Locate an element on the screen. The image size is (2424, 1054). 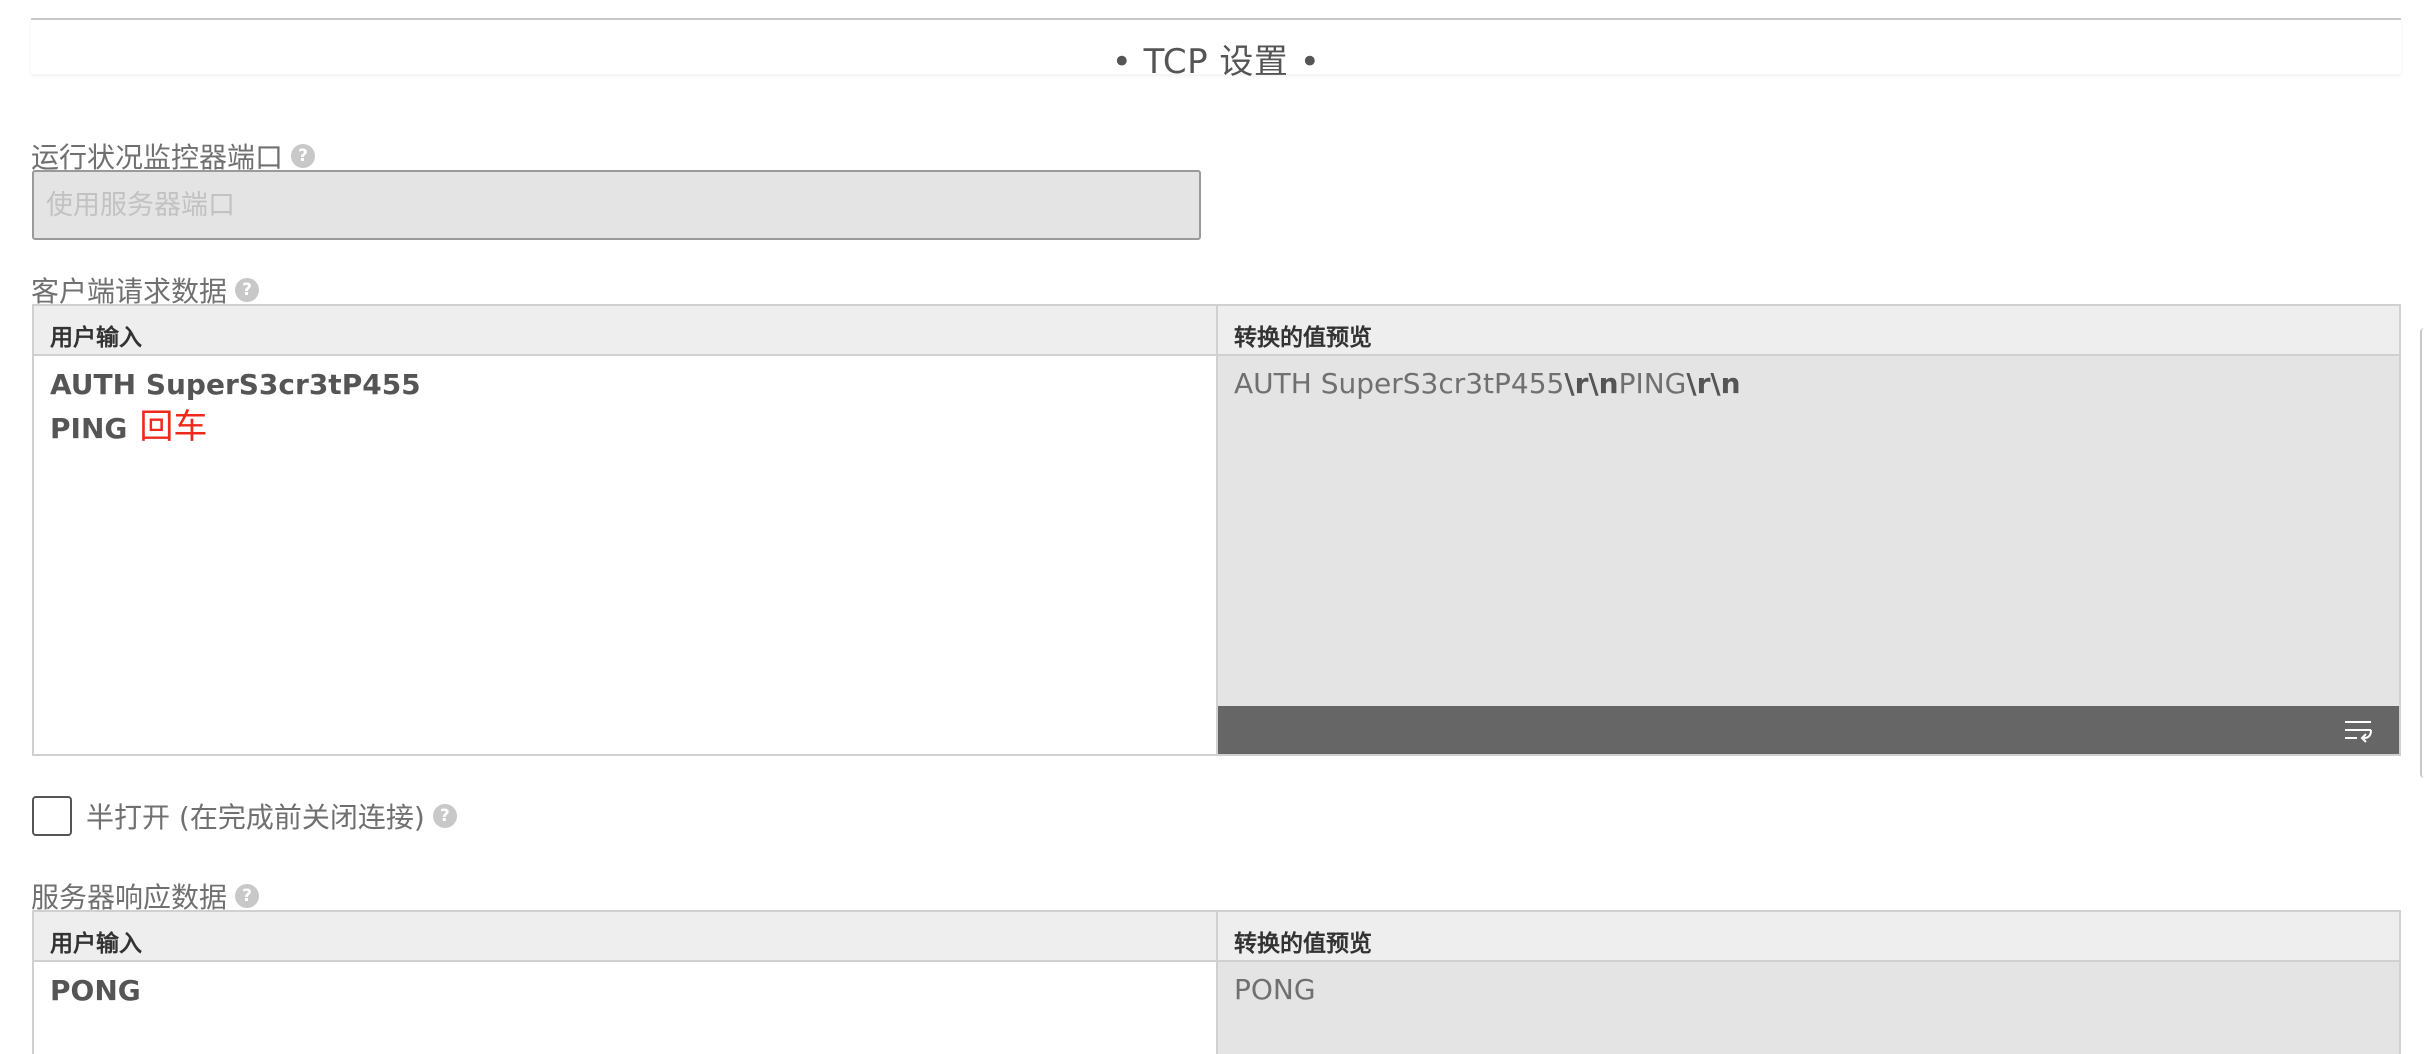
section-header: • TCP 设置 • is located at coordinates (1216, 50).